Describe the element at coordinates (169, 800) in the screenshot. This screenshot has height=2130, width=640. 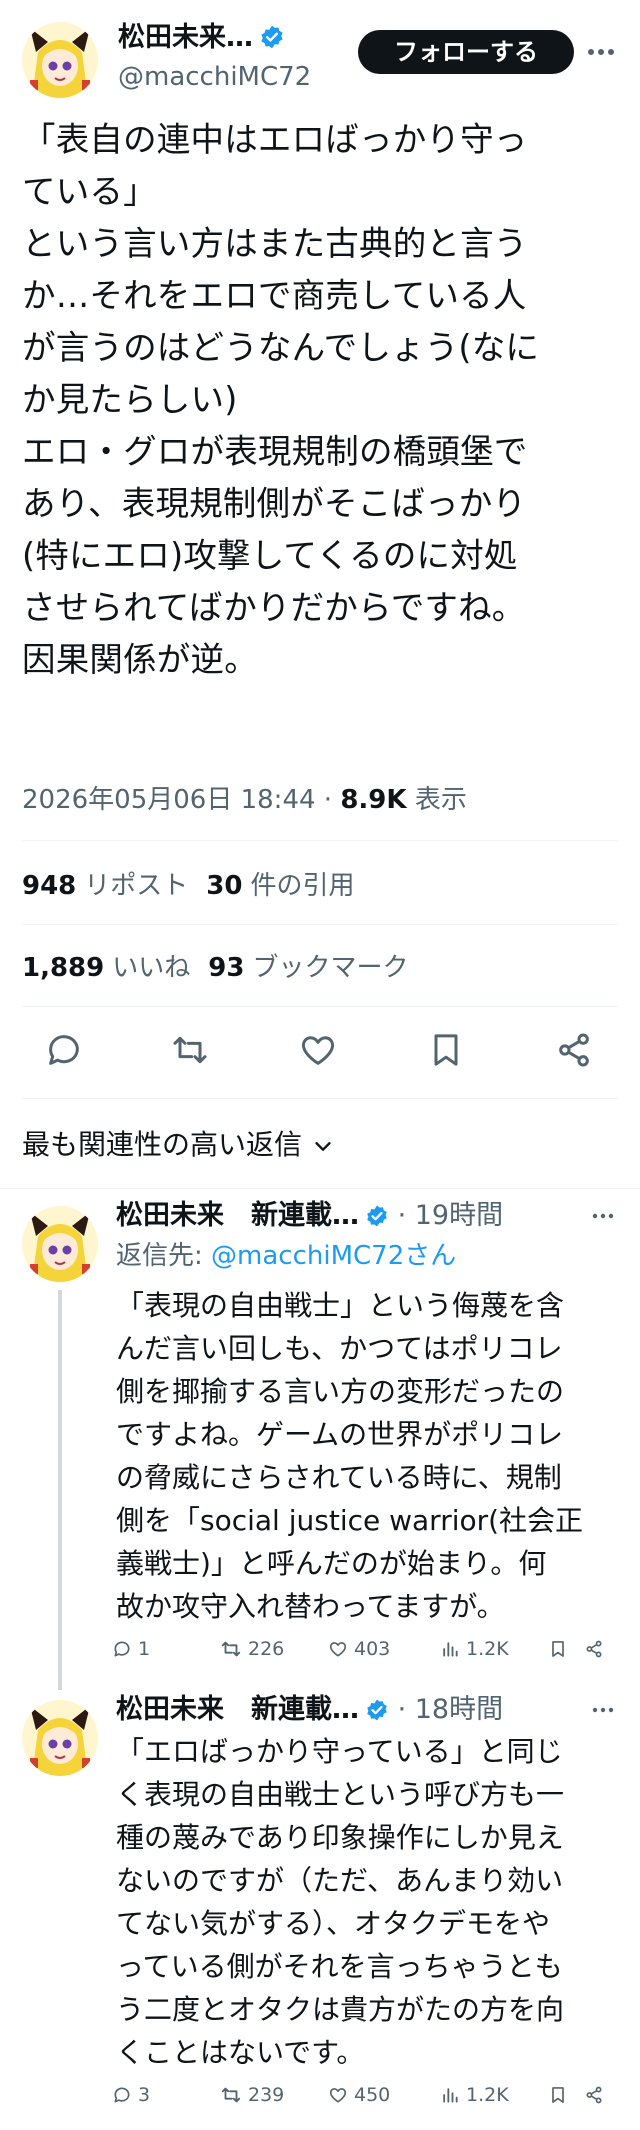
I see `post-timestamp: 2026年05月06日 18:44` at that location.